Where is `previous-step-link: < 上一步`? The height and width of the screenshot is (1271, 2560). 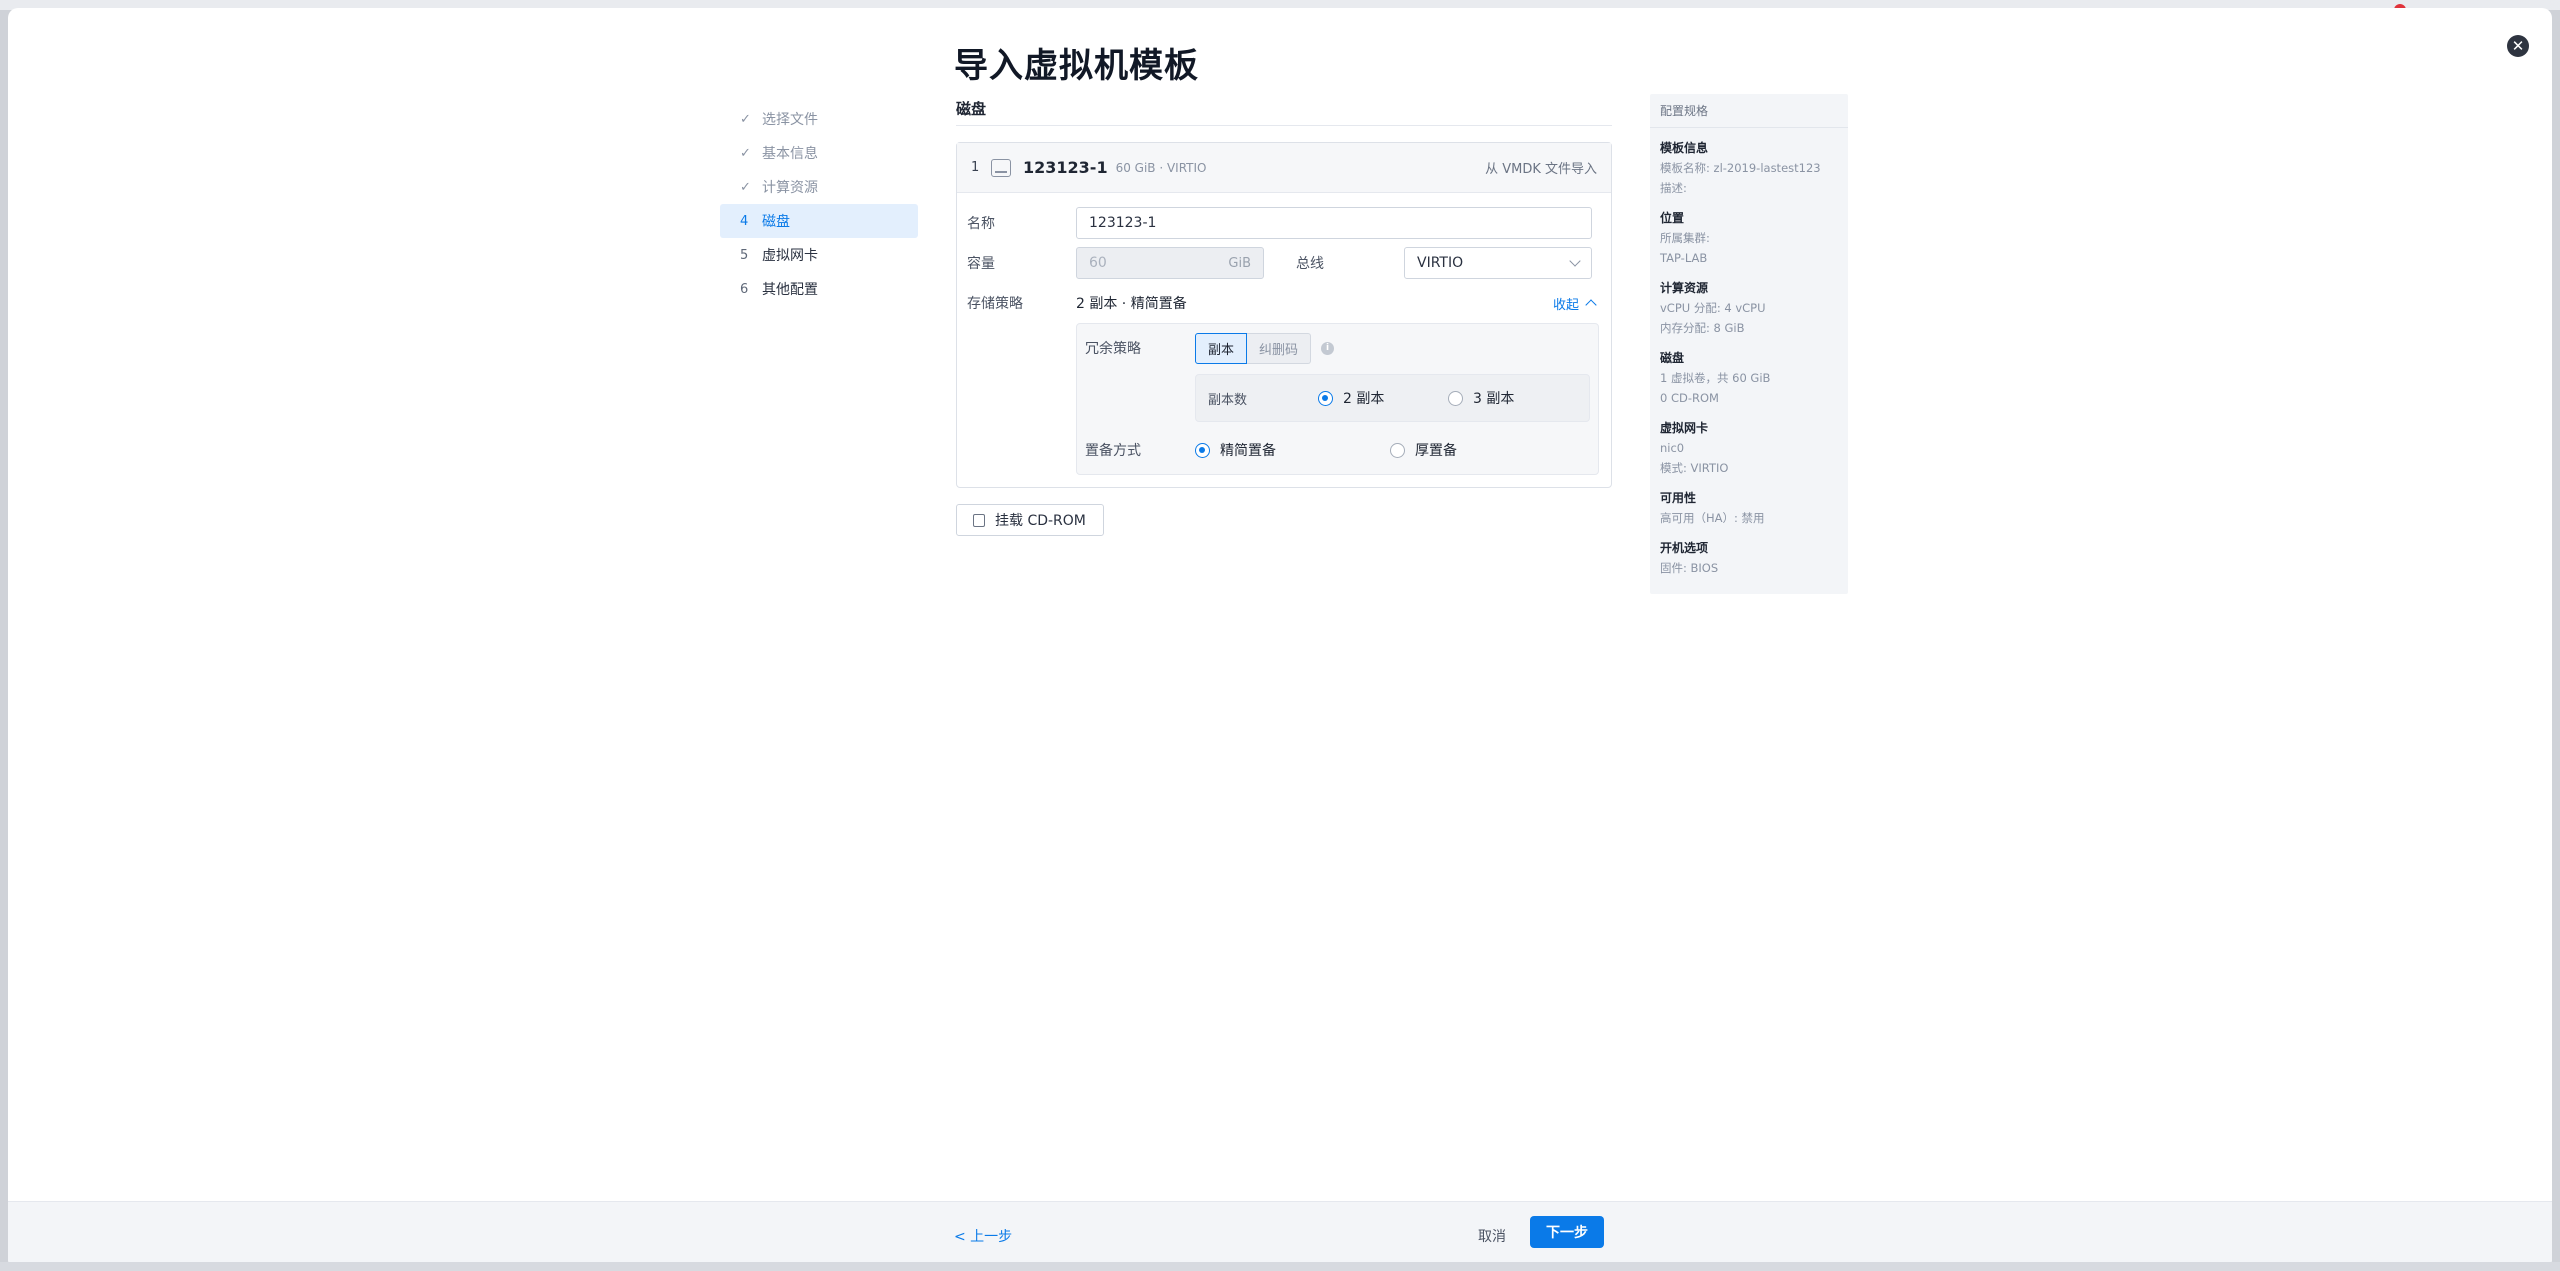
previous-step-link: < 上一步 is located at coordinates (983, 1236).